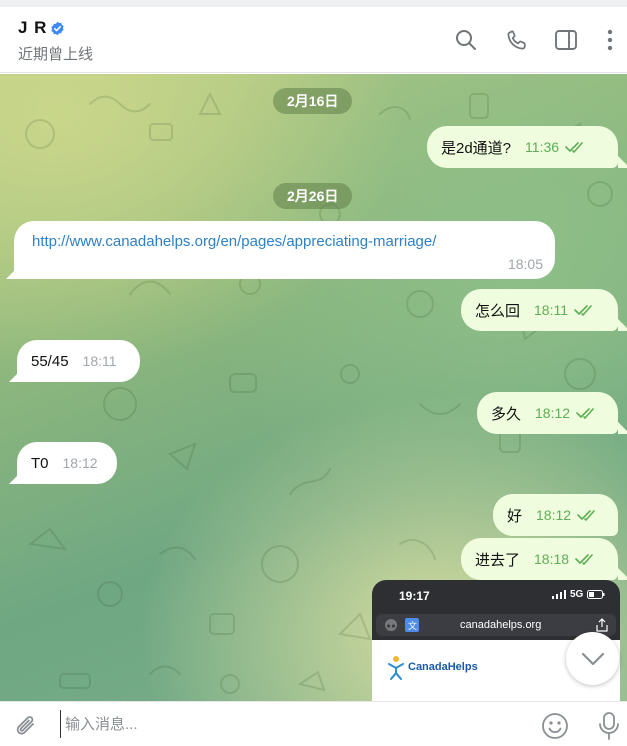 This screenshot has width=627, height=746. I want to click on message-text: T0, so click(40, 463).